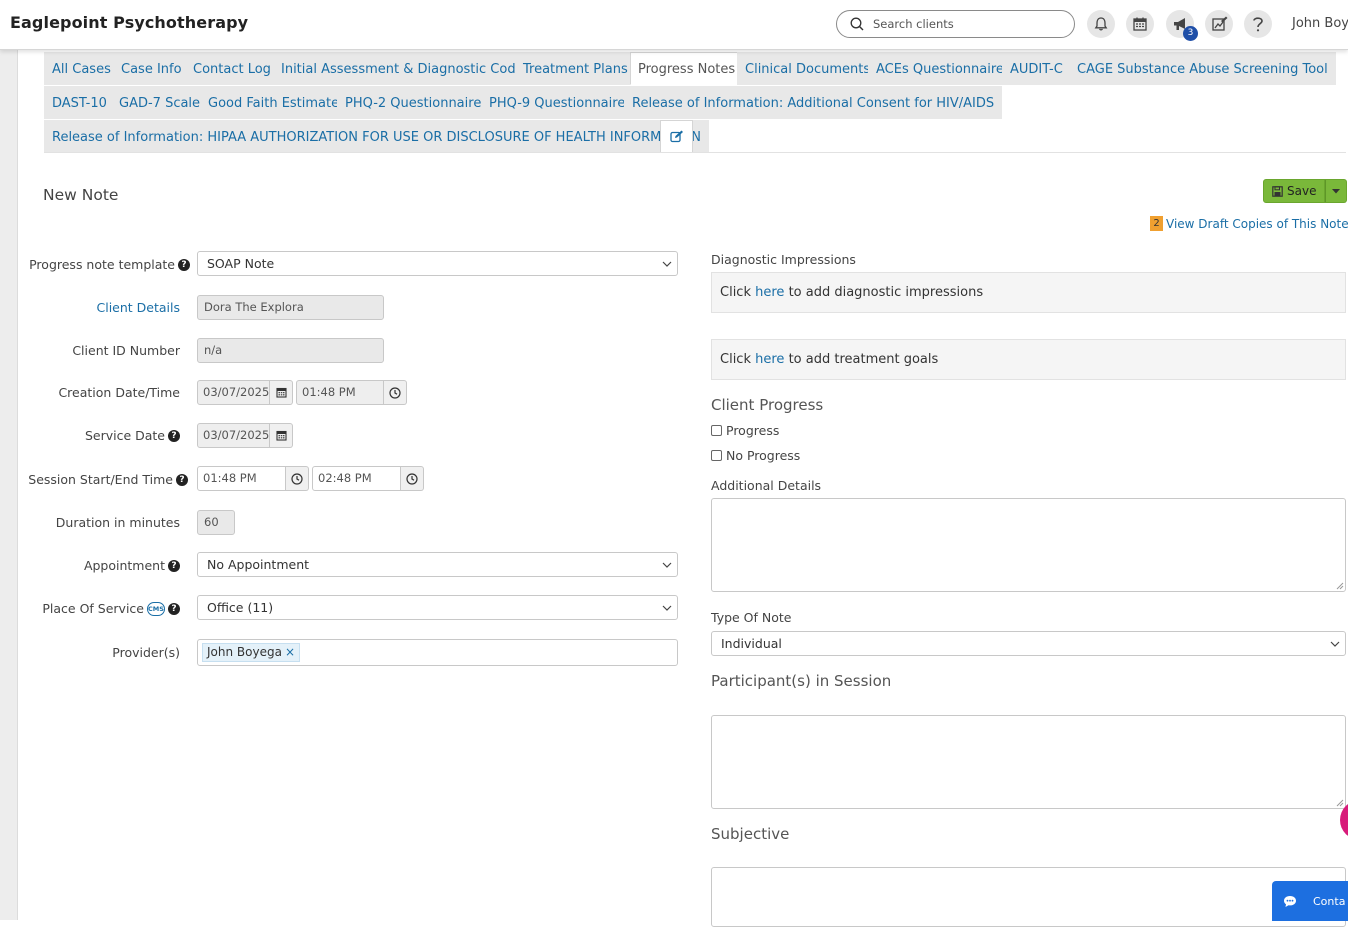 The height and width of the screenshot is (927, 1348). I want to click on tab-all-cases: All Cases, so click(81, 68).